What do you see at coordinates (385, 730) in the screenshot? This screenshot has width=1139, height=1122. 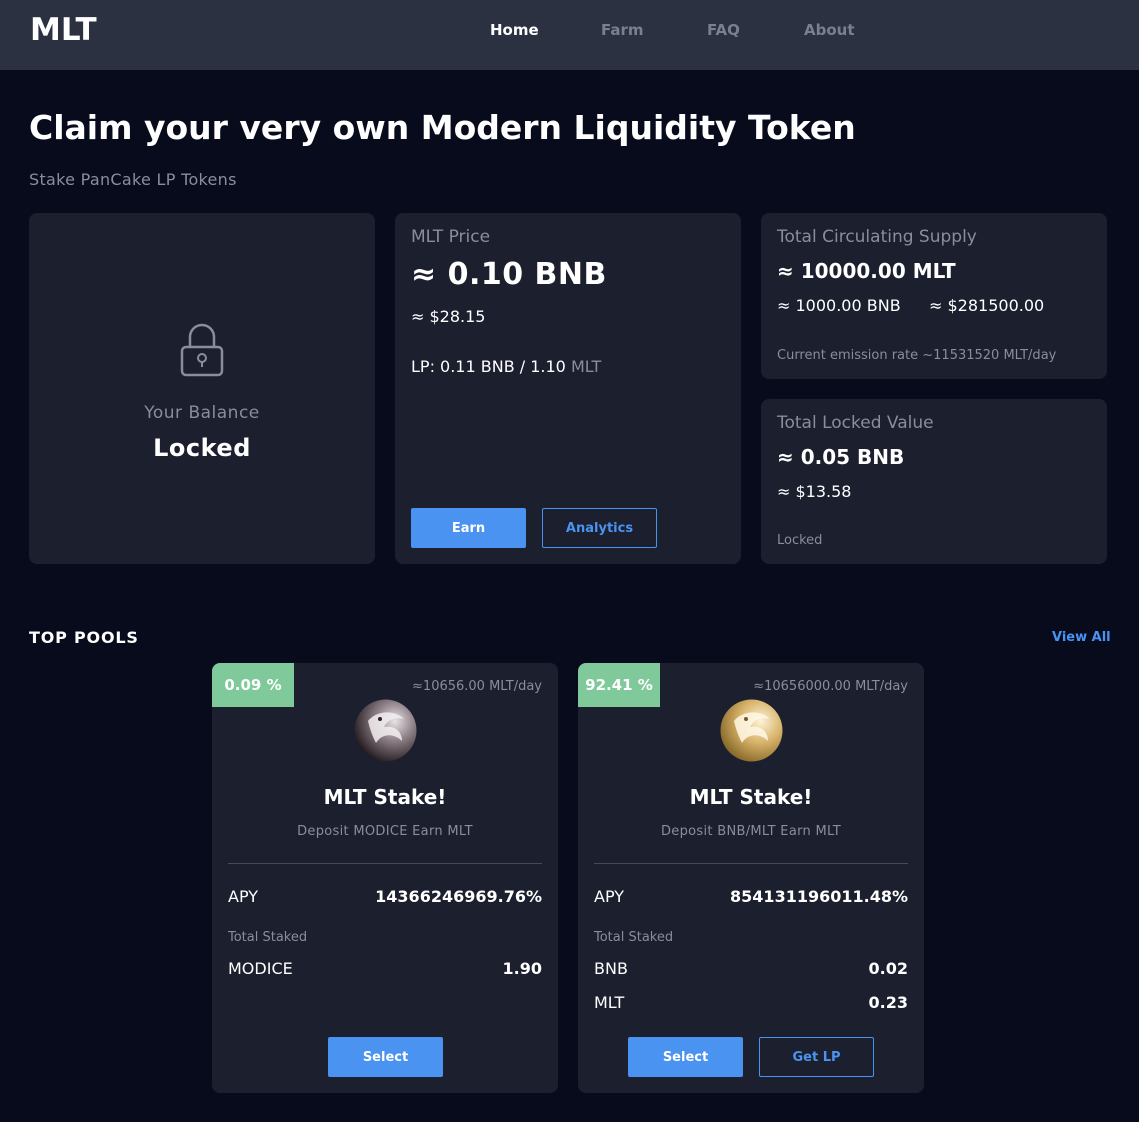 I see `modice-token-icon` at bounding box center [385, 730].